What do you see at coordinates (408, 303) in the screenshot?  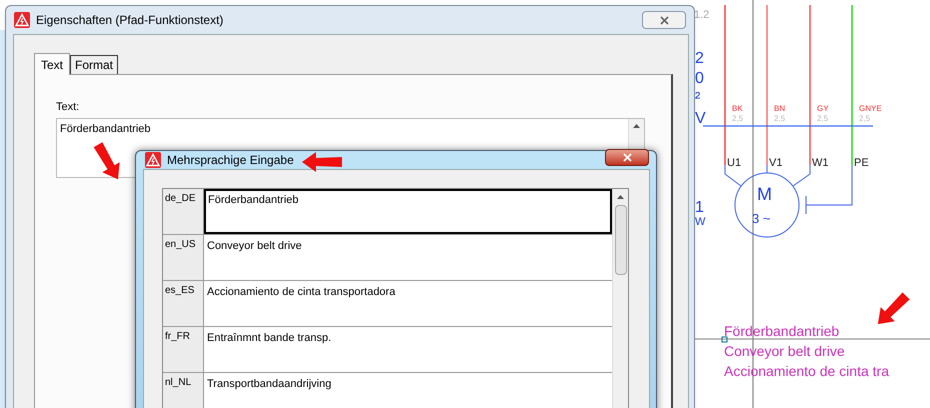 I see `translation-field: Accionamiento de cinta transportadora` at bounding box center [408, 303].